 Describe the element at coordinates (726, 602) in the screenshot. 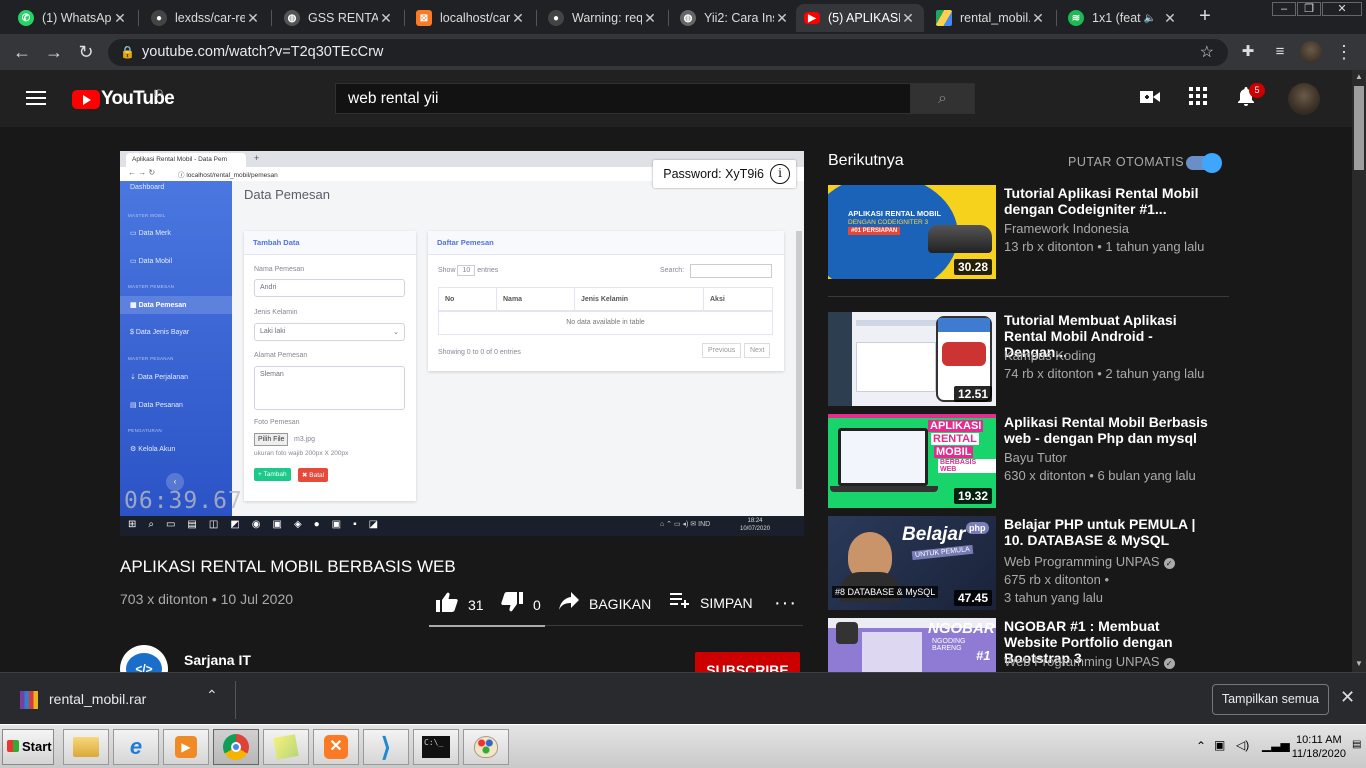

I see `save-label: SIMPAN` at that location.